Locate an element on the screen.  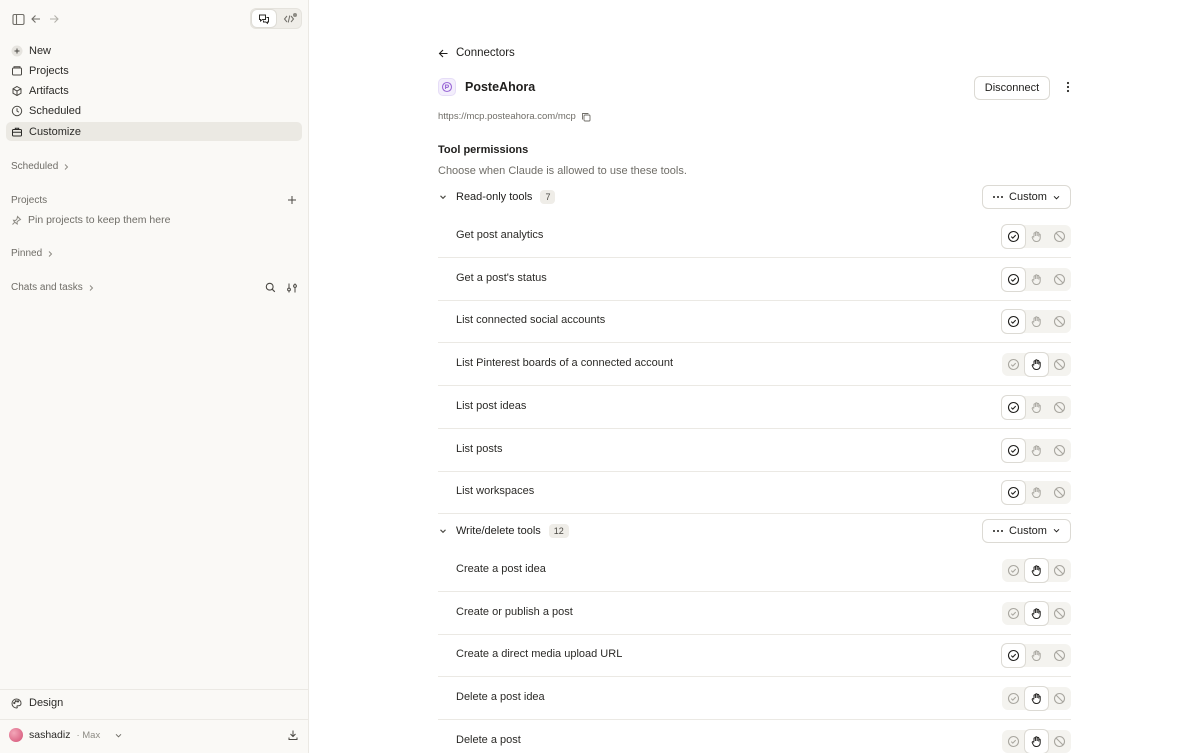
tool-name: List connected social accounts is located at coordinates (531, 320).